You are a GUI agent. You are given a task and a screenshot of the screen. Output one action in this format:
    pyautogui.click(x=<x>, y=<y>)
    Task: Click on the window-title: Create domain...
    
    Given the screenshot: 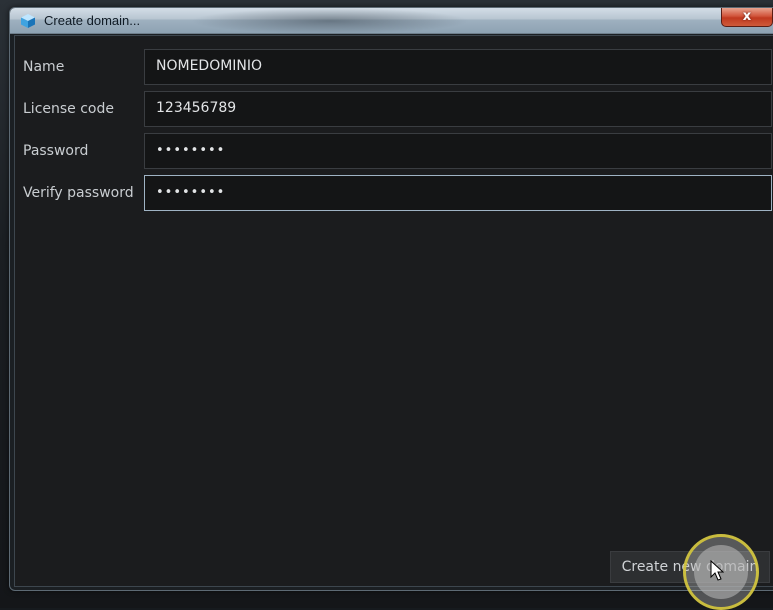 What is the action you would take?
    pyautogui.click(x=92, y=20)
    